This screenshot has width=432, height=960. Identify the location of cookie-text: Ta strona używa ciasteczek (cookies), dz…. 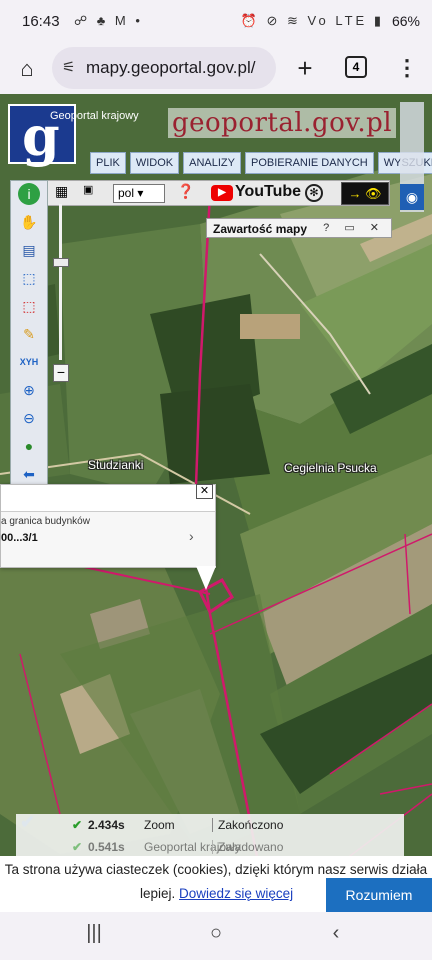
(216, 869).